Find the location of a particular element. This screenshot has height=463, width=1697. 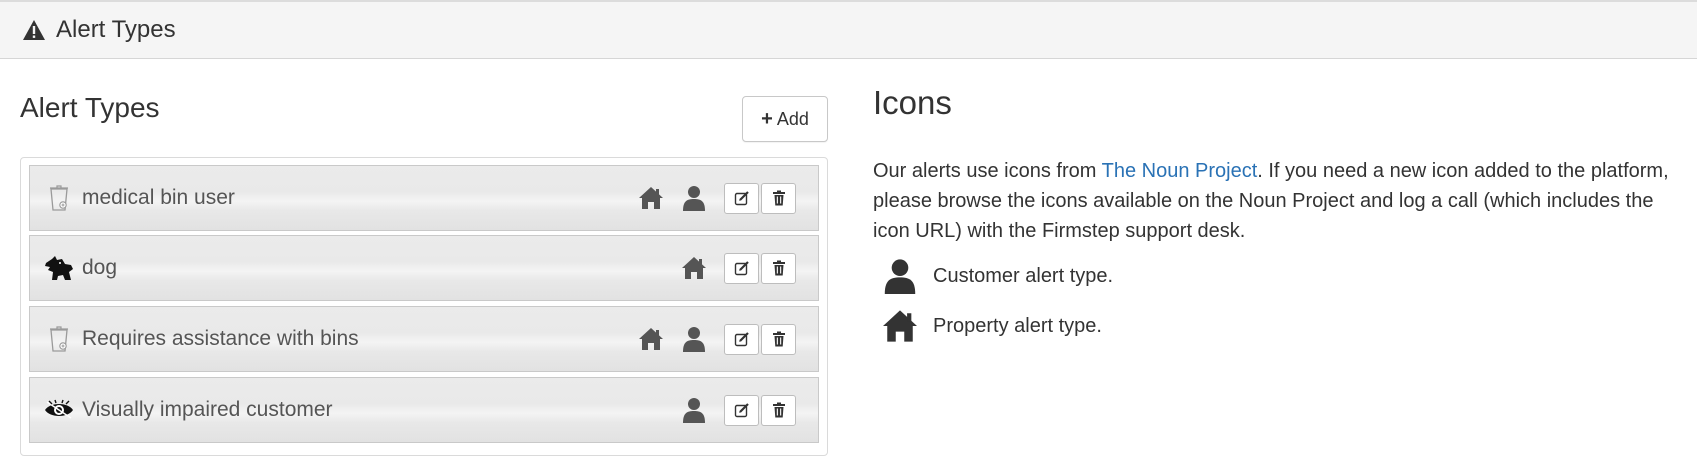

item-label: Requires assistance with bins is located at coordinates (220, 338).